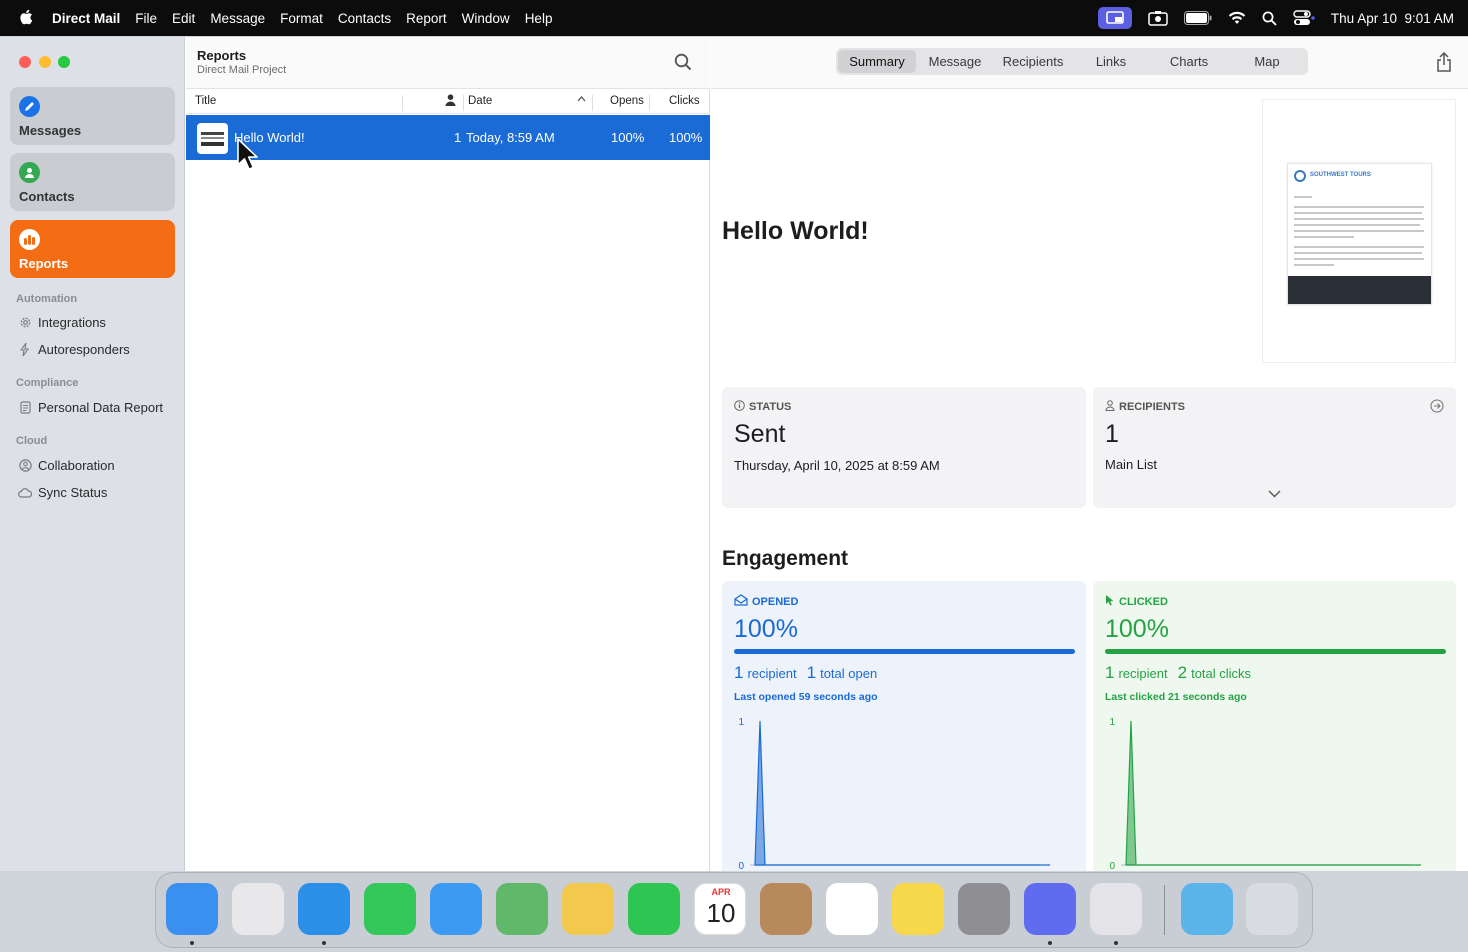 Image resolution: width=1468 pixels, height=952 pixels. I want to click on status-date: Thursday, April 10, 2025 at 8:59 AM, so click(837, 465).